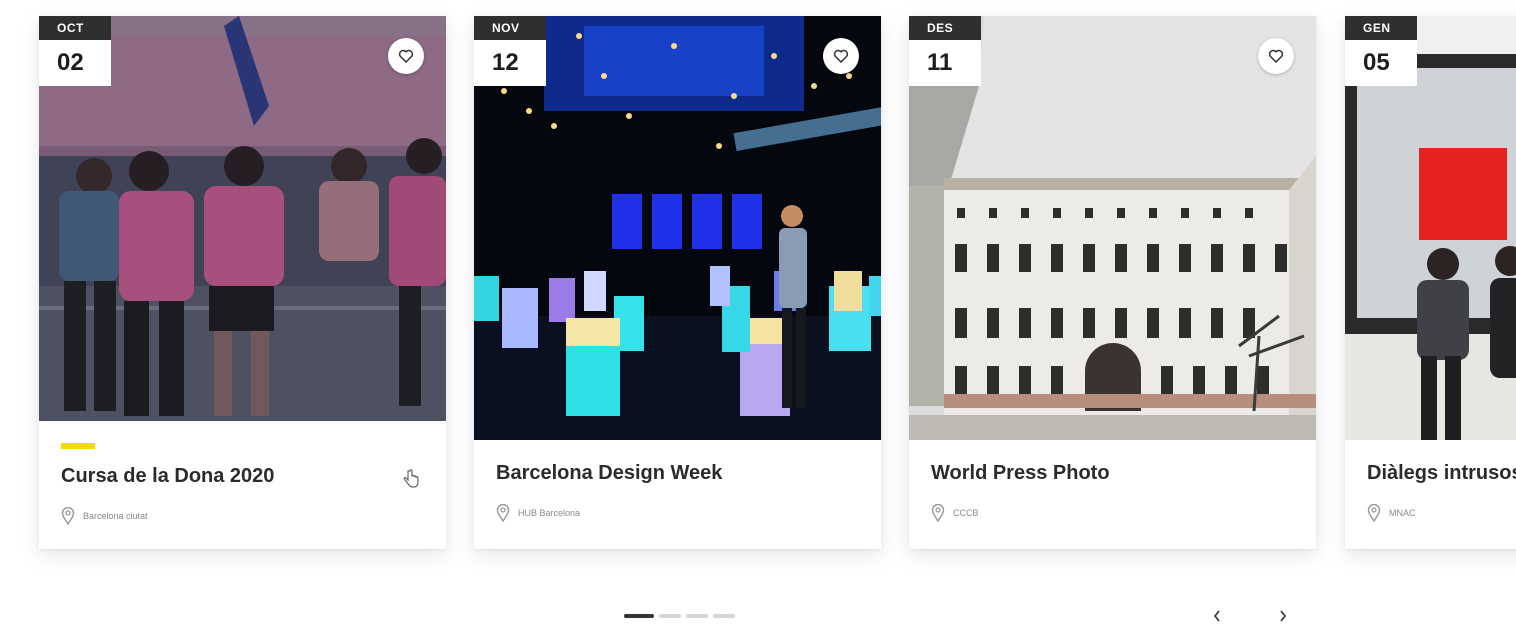 The height and width of the screenshot is (625, 1516). I want to click on event-location: MNAC, so click(1391, 513).